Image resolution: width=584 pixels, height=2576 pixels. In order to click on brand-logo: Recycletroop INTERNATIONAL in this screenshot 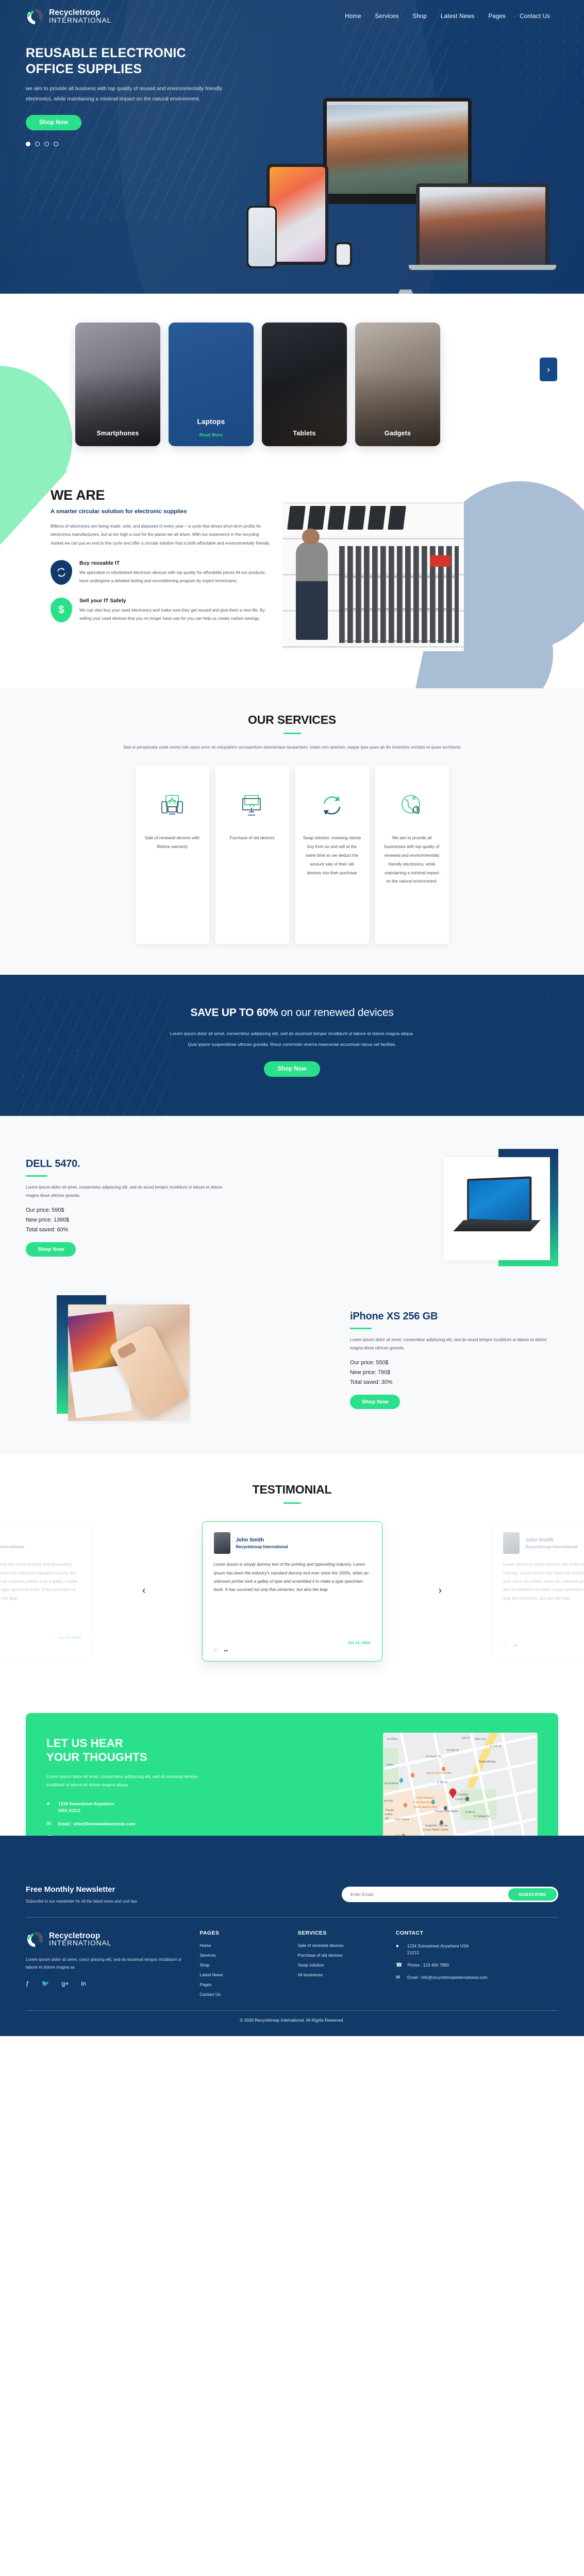, I will do `click(68, 16)`.